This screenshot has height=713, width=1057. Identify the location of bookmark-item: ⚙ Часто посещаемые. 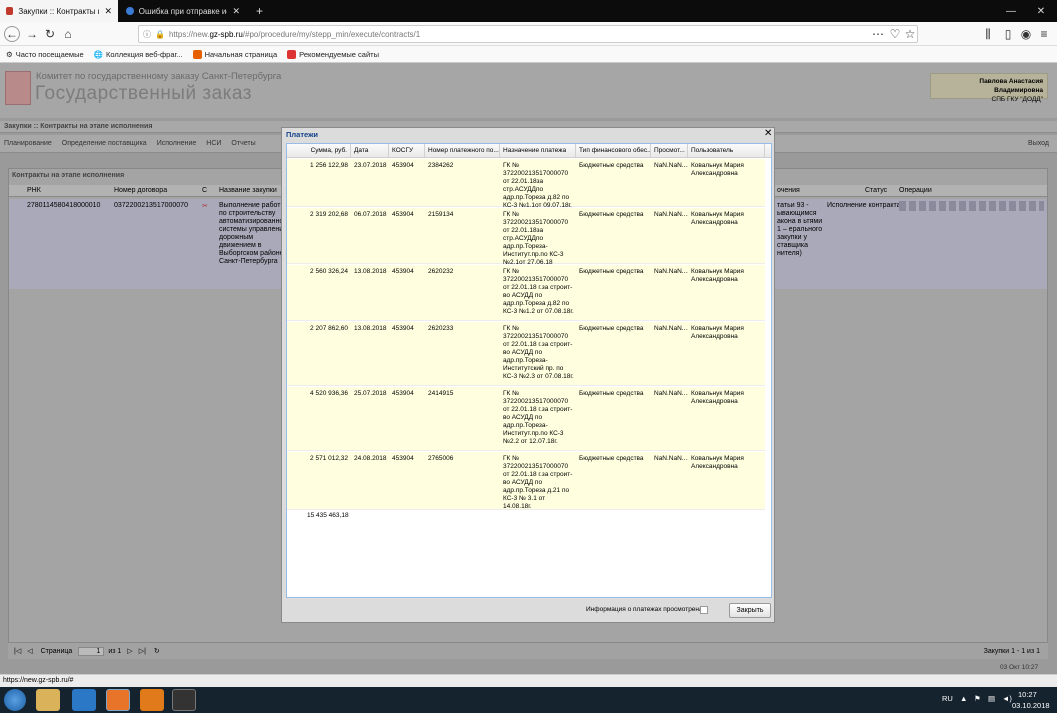
(45, 54).